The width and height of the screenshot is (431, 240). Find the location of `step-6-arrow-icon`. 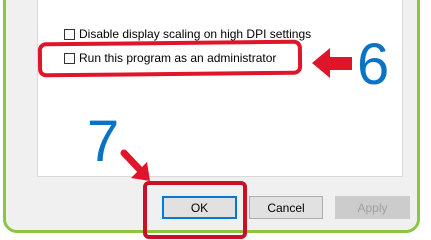

step-6-arrow-icon is located at coordinates (332, 63).